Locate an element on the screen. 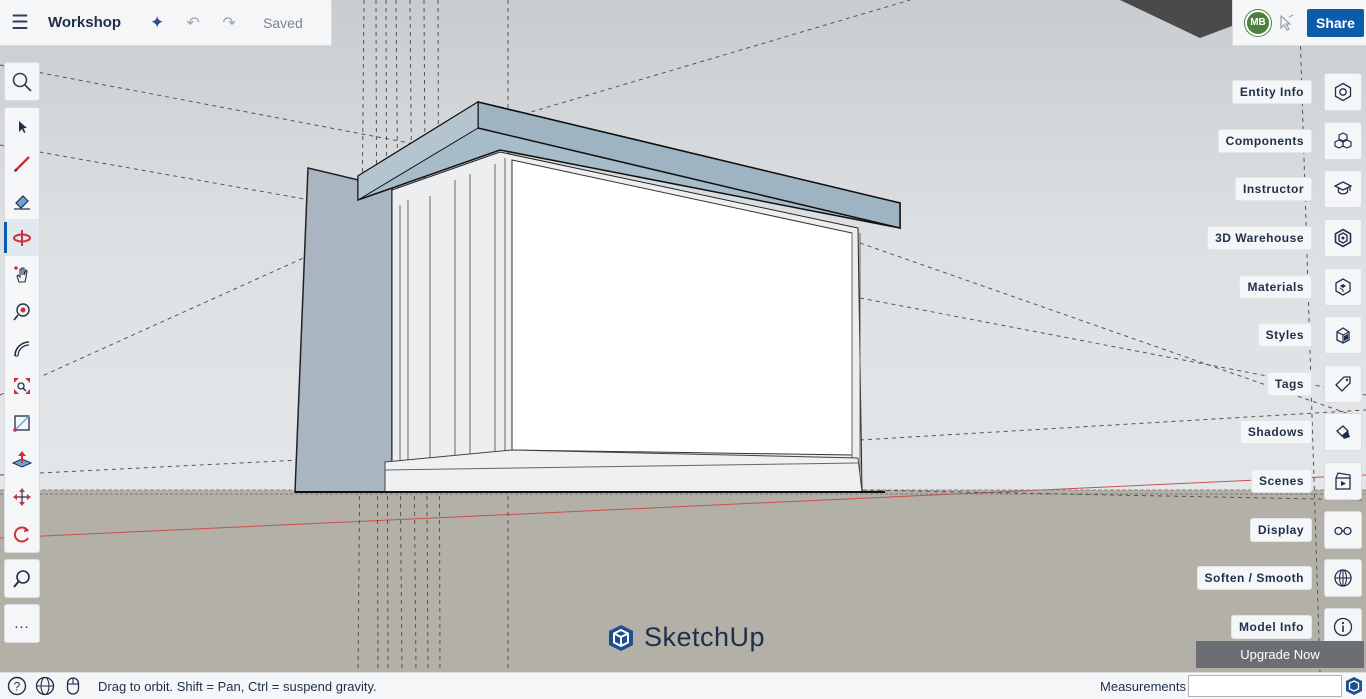 The image size is (1366, 699). zoom-icon is located at coordinates (22, 578).